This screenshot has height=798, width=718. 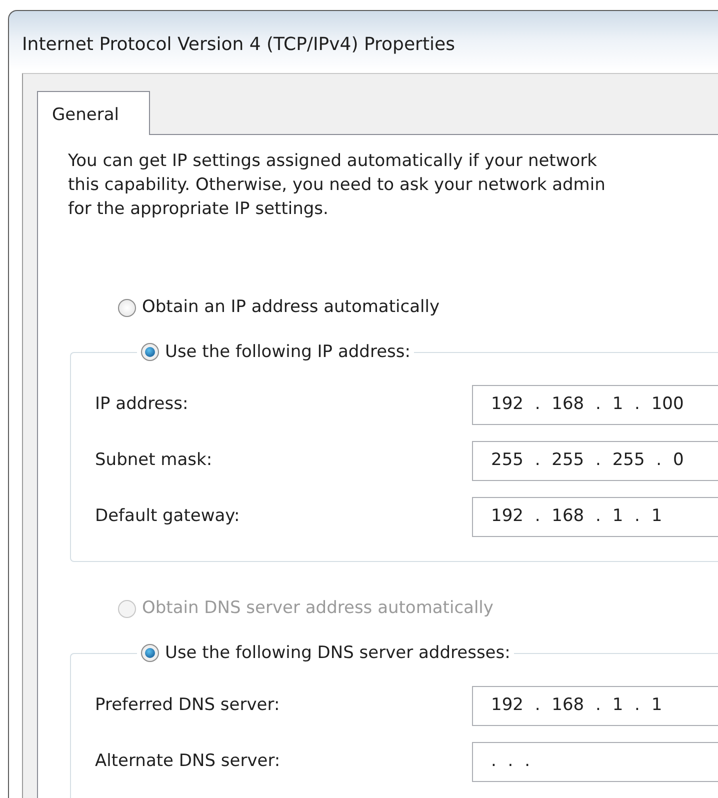 What do you see at coordinates (337, 185) in the screenshot?
I see `intro-text: You can get IP settings assigned automatically if your network this capability. Otherwise, you need to ask your network admin for the appropriate IP settings.` at bounding box center [337, 185].